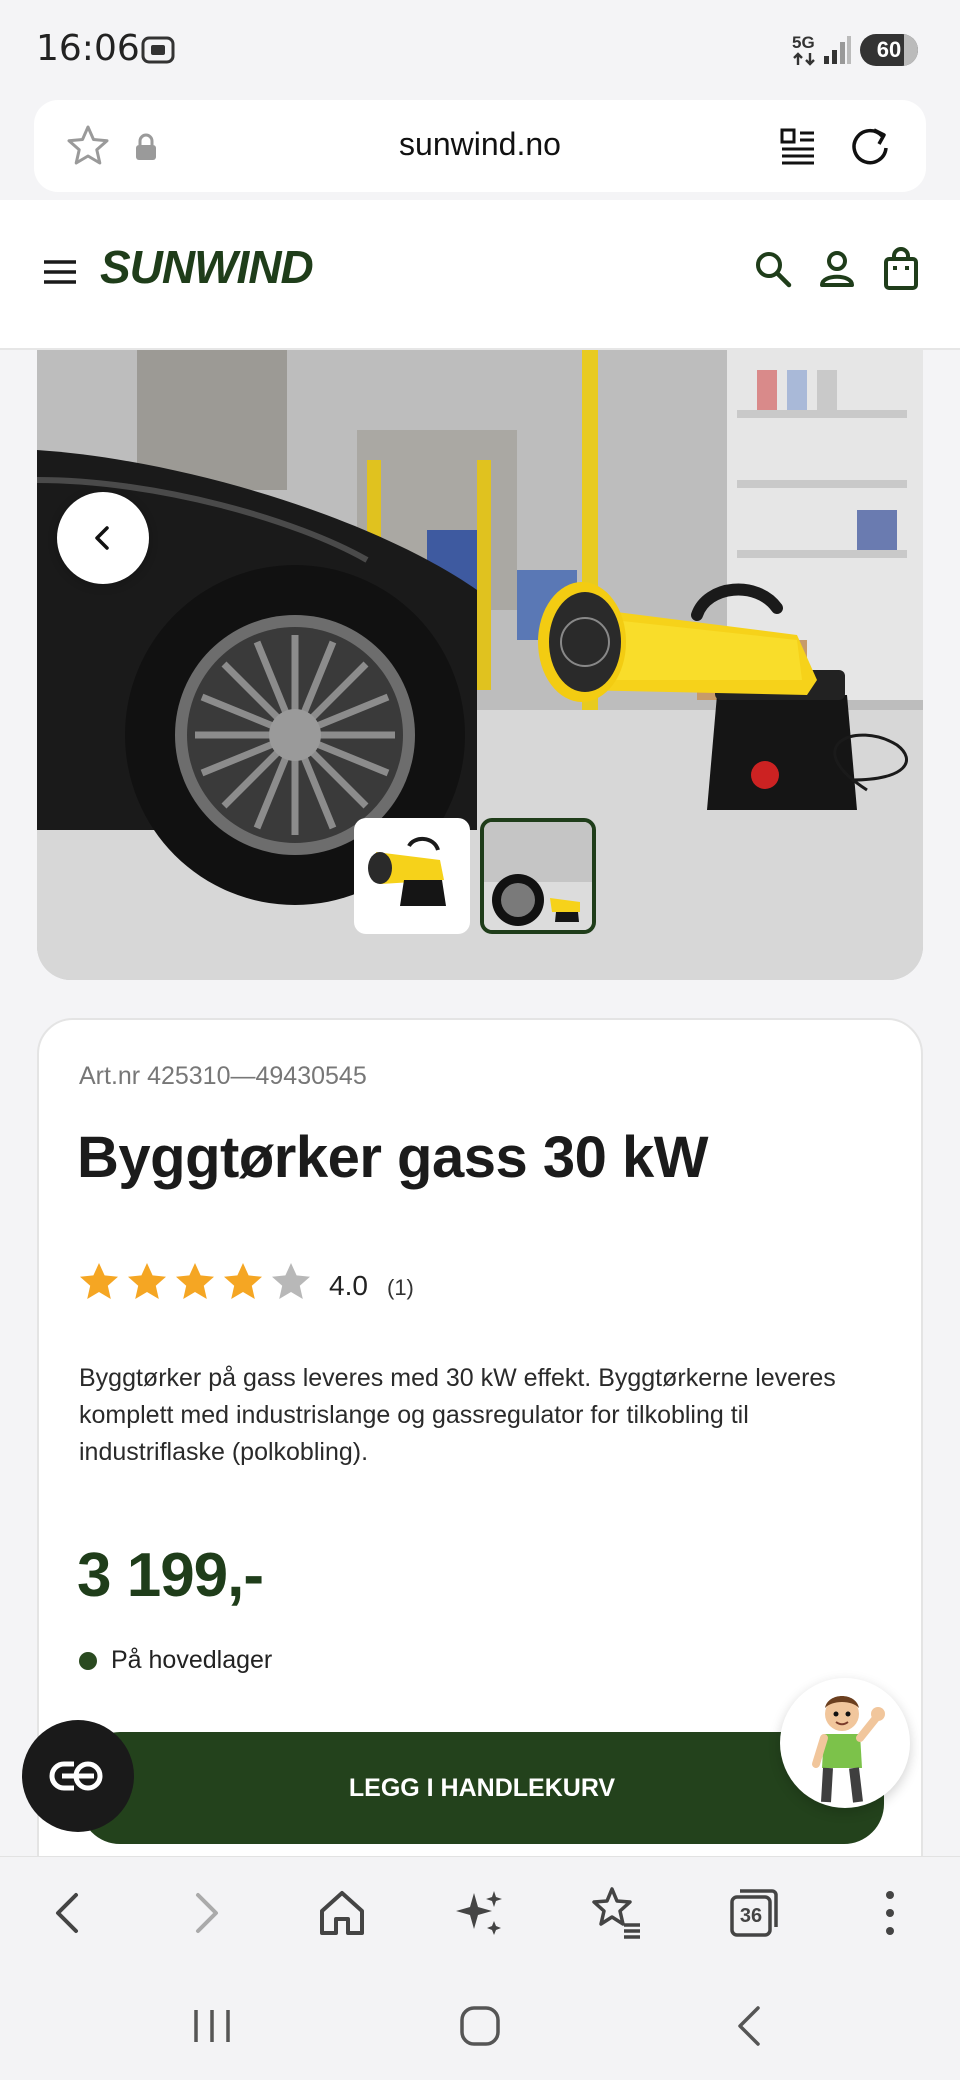  What do you see at coordinates (60, 272) in the screenshot?
I see `hamburger-menu-icon` at bounding box center [60, 272].